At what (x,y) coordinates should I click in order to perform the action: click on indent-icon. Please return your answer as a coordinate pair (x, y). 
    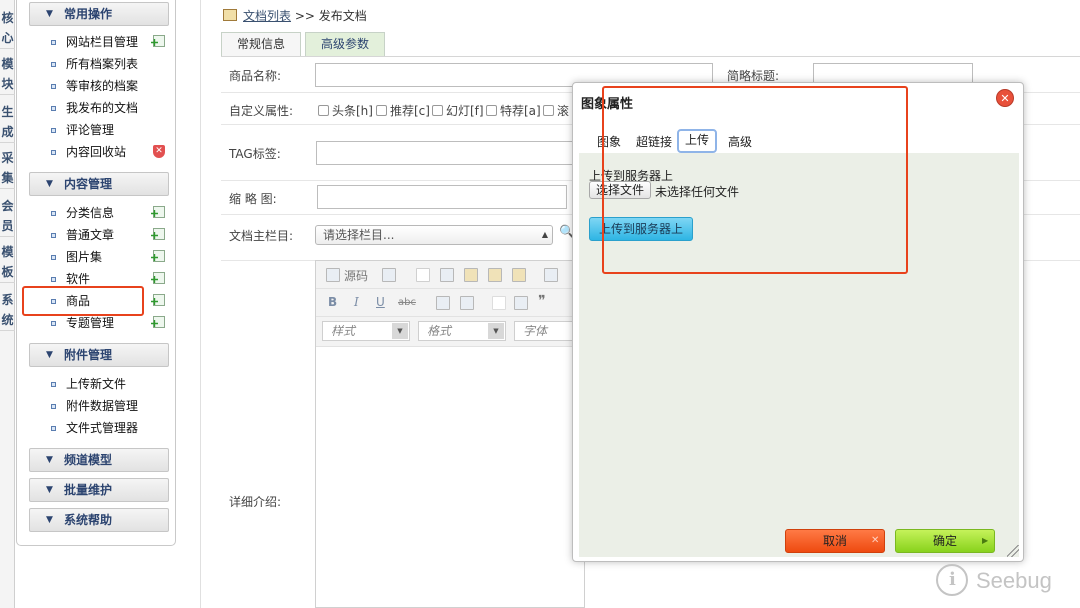
    Looking at the image, I should click on (521, 303).